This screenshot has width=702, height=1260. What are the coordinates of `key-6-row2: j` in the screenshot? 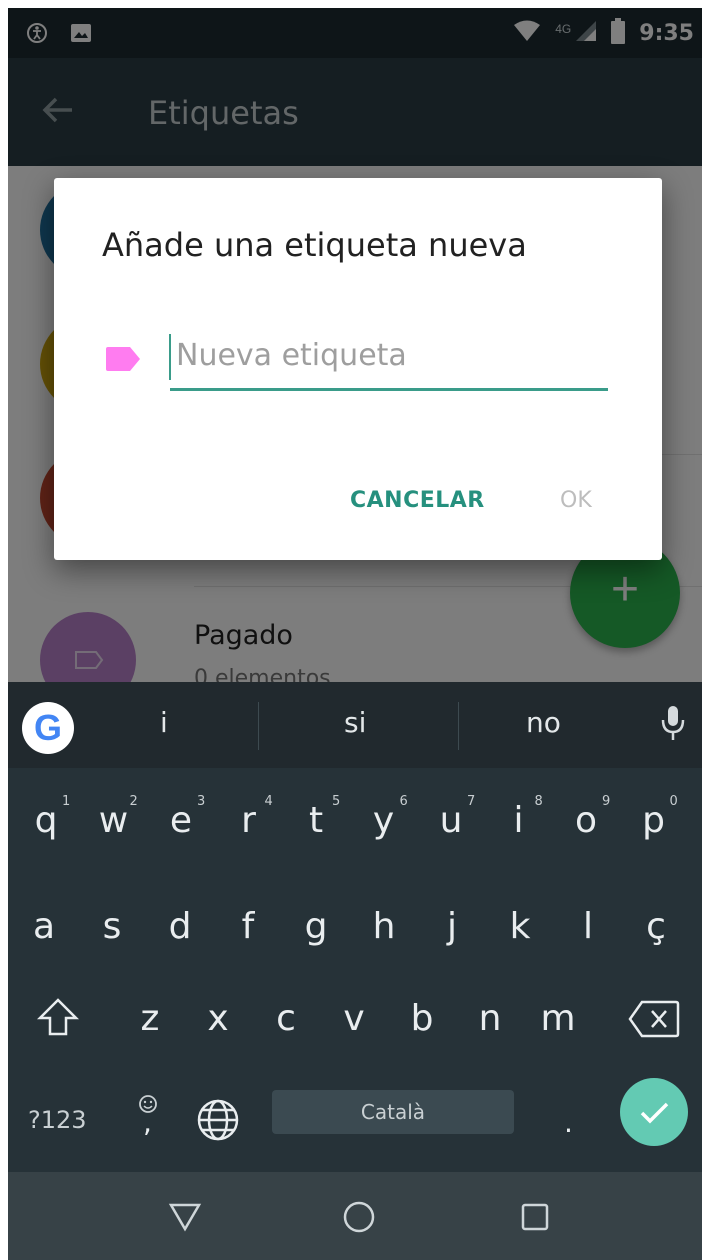 It's located at (452, 926).